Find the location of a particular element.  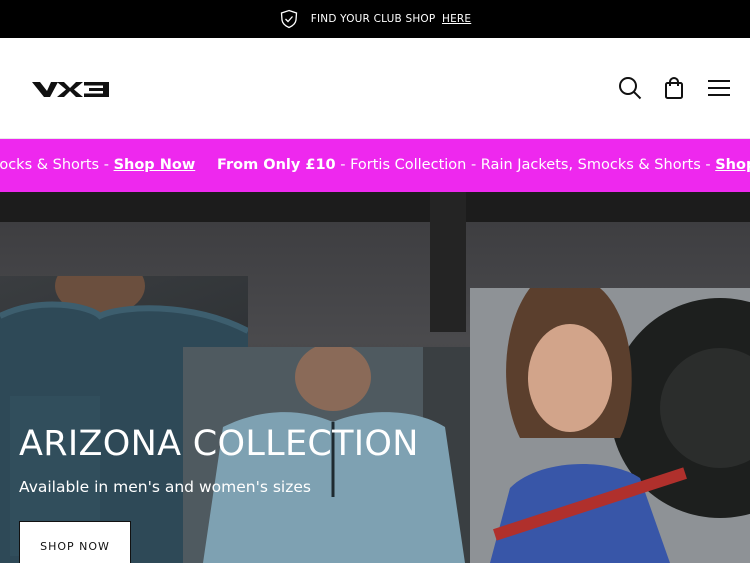

ceiling-beam is located at coordinates (375, 207).